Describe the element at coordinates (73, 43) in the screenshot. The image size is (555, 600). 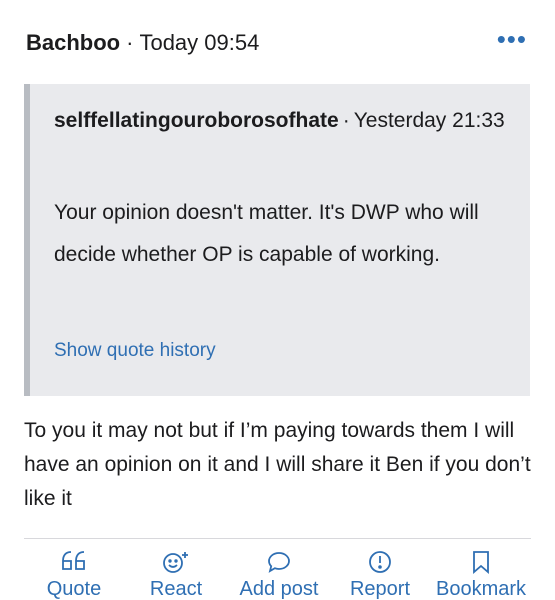
I see `post-author: Bachboo` at that location.